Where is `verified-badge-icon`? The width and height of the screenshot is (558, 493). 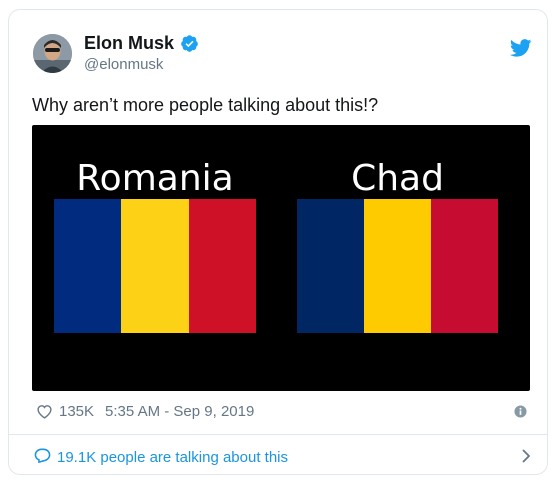 verified-badge-icon is located at coordinates (189, 43).